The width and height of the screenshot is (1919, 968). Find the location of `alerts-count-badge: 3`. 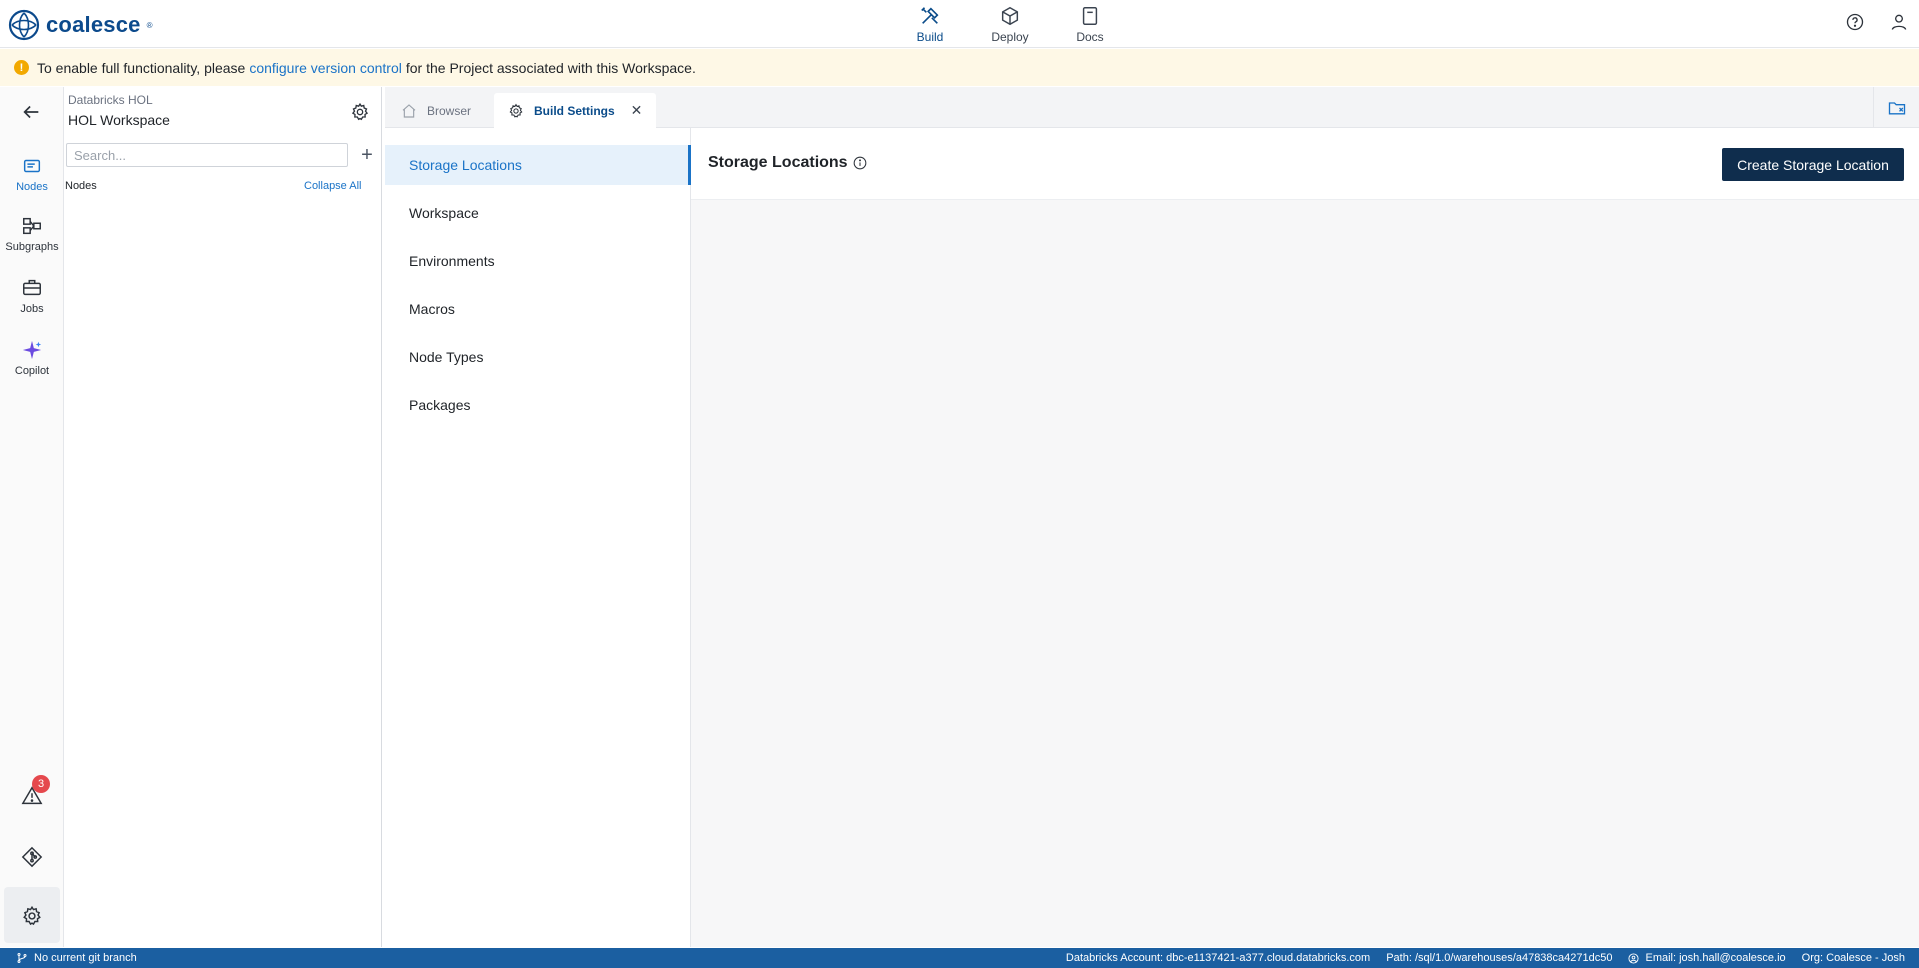

alerts-count-badge: 3 is located at coordinates (41, 784).